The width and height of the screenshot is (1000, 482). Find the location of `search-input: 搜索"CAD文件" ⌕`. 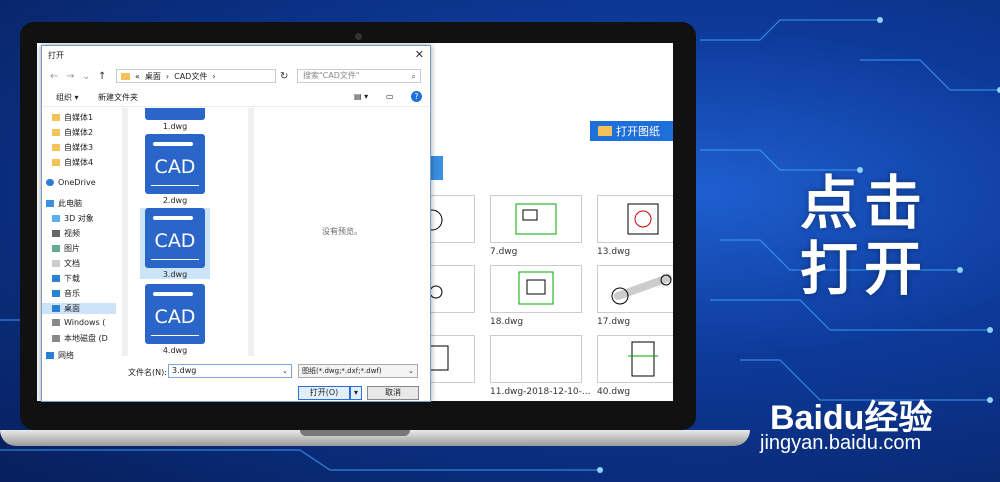

search-input: 搜索"CAD文件" ⌕ is located at coordinates (359, 76).